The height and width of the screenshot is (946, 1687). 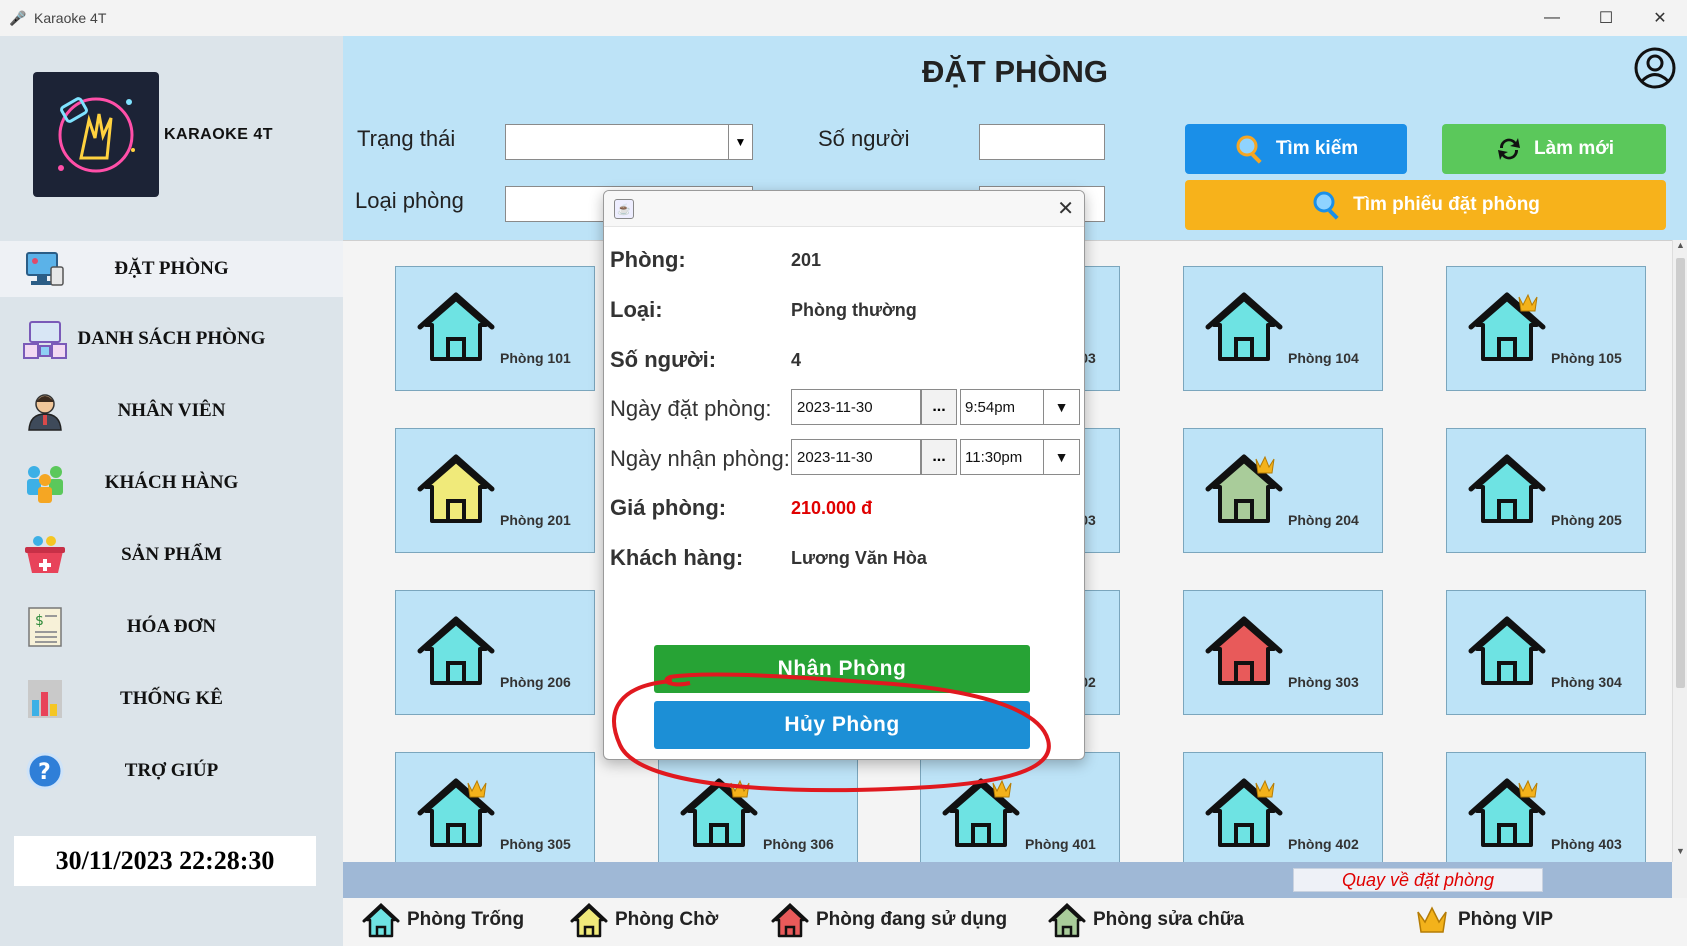 What do you see at coordinates (1145, 920) in the screenshot?
I see `legend-item: Phòng sửa chữa` at bounding box center [1145, 920].